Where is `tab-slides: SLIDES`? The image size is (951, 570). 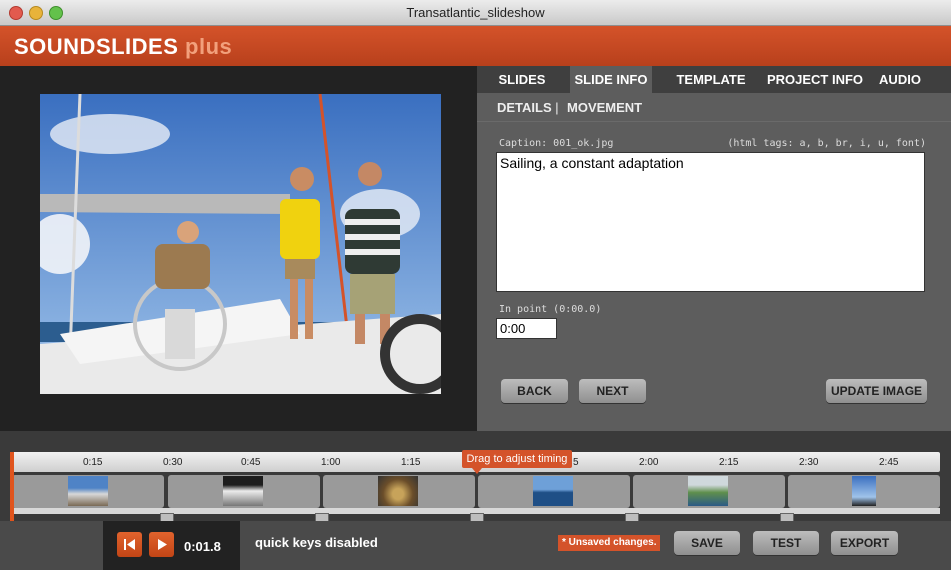 tab-slides: SLIDES is located at coordinates (522, 79).